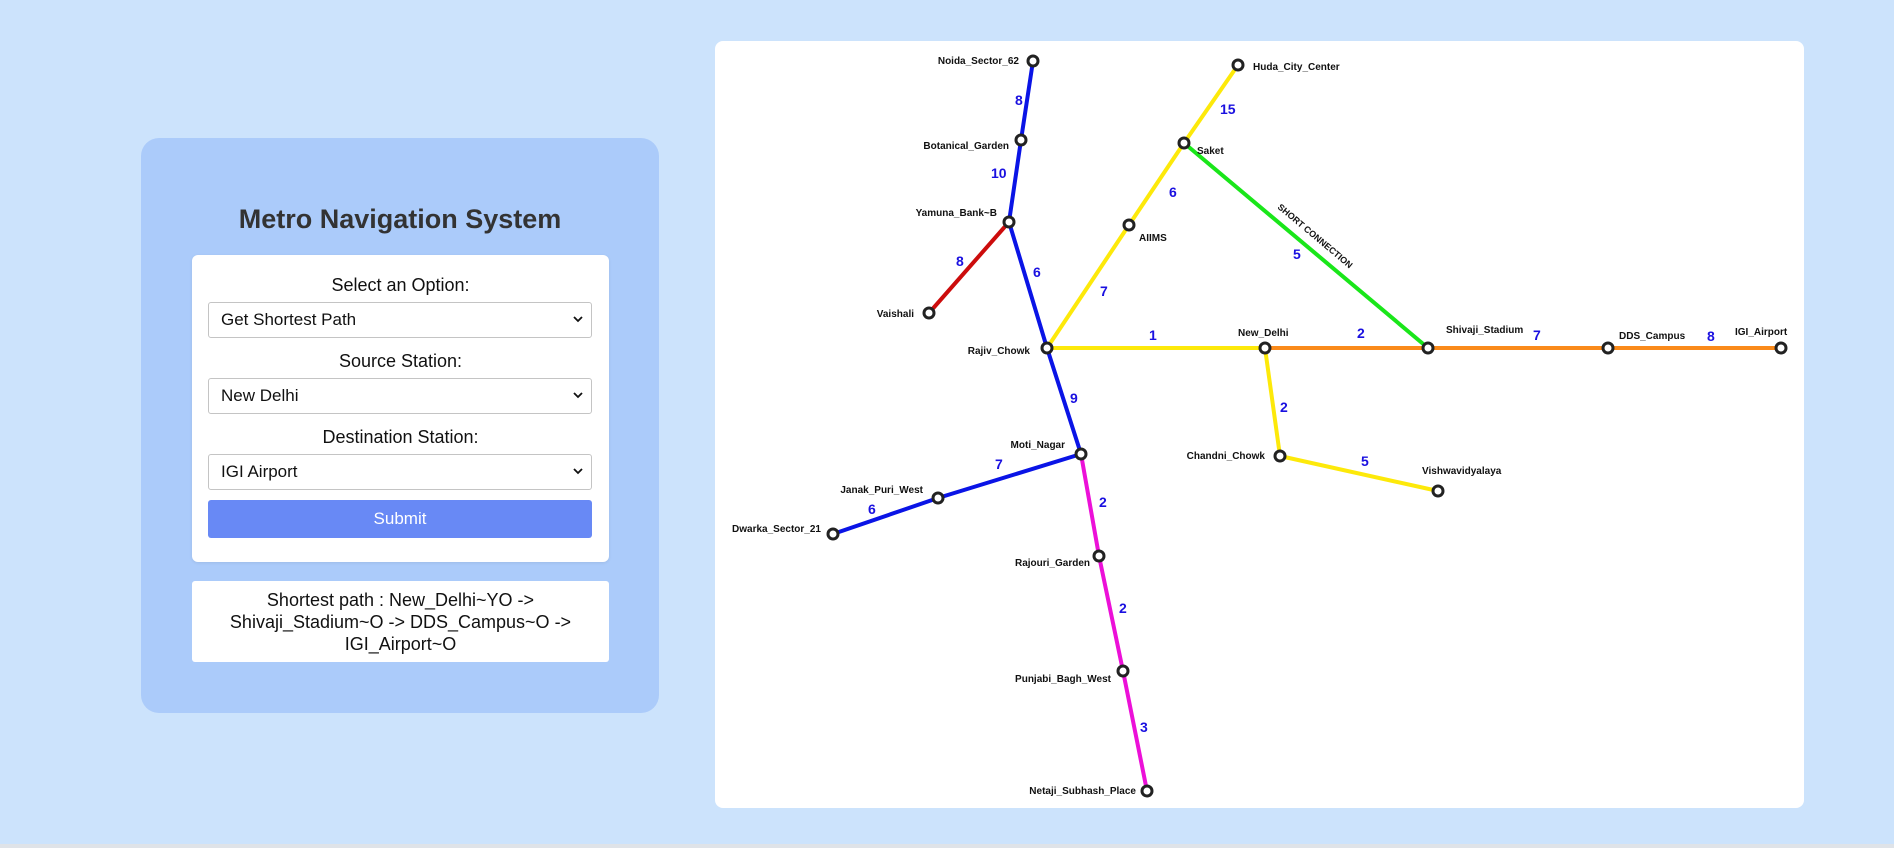  Describe the element at coordinates (400, 320) in the screenshot. I see `option-select: Get Shortest Path` at that location.